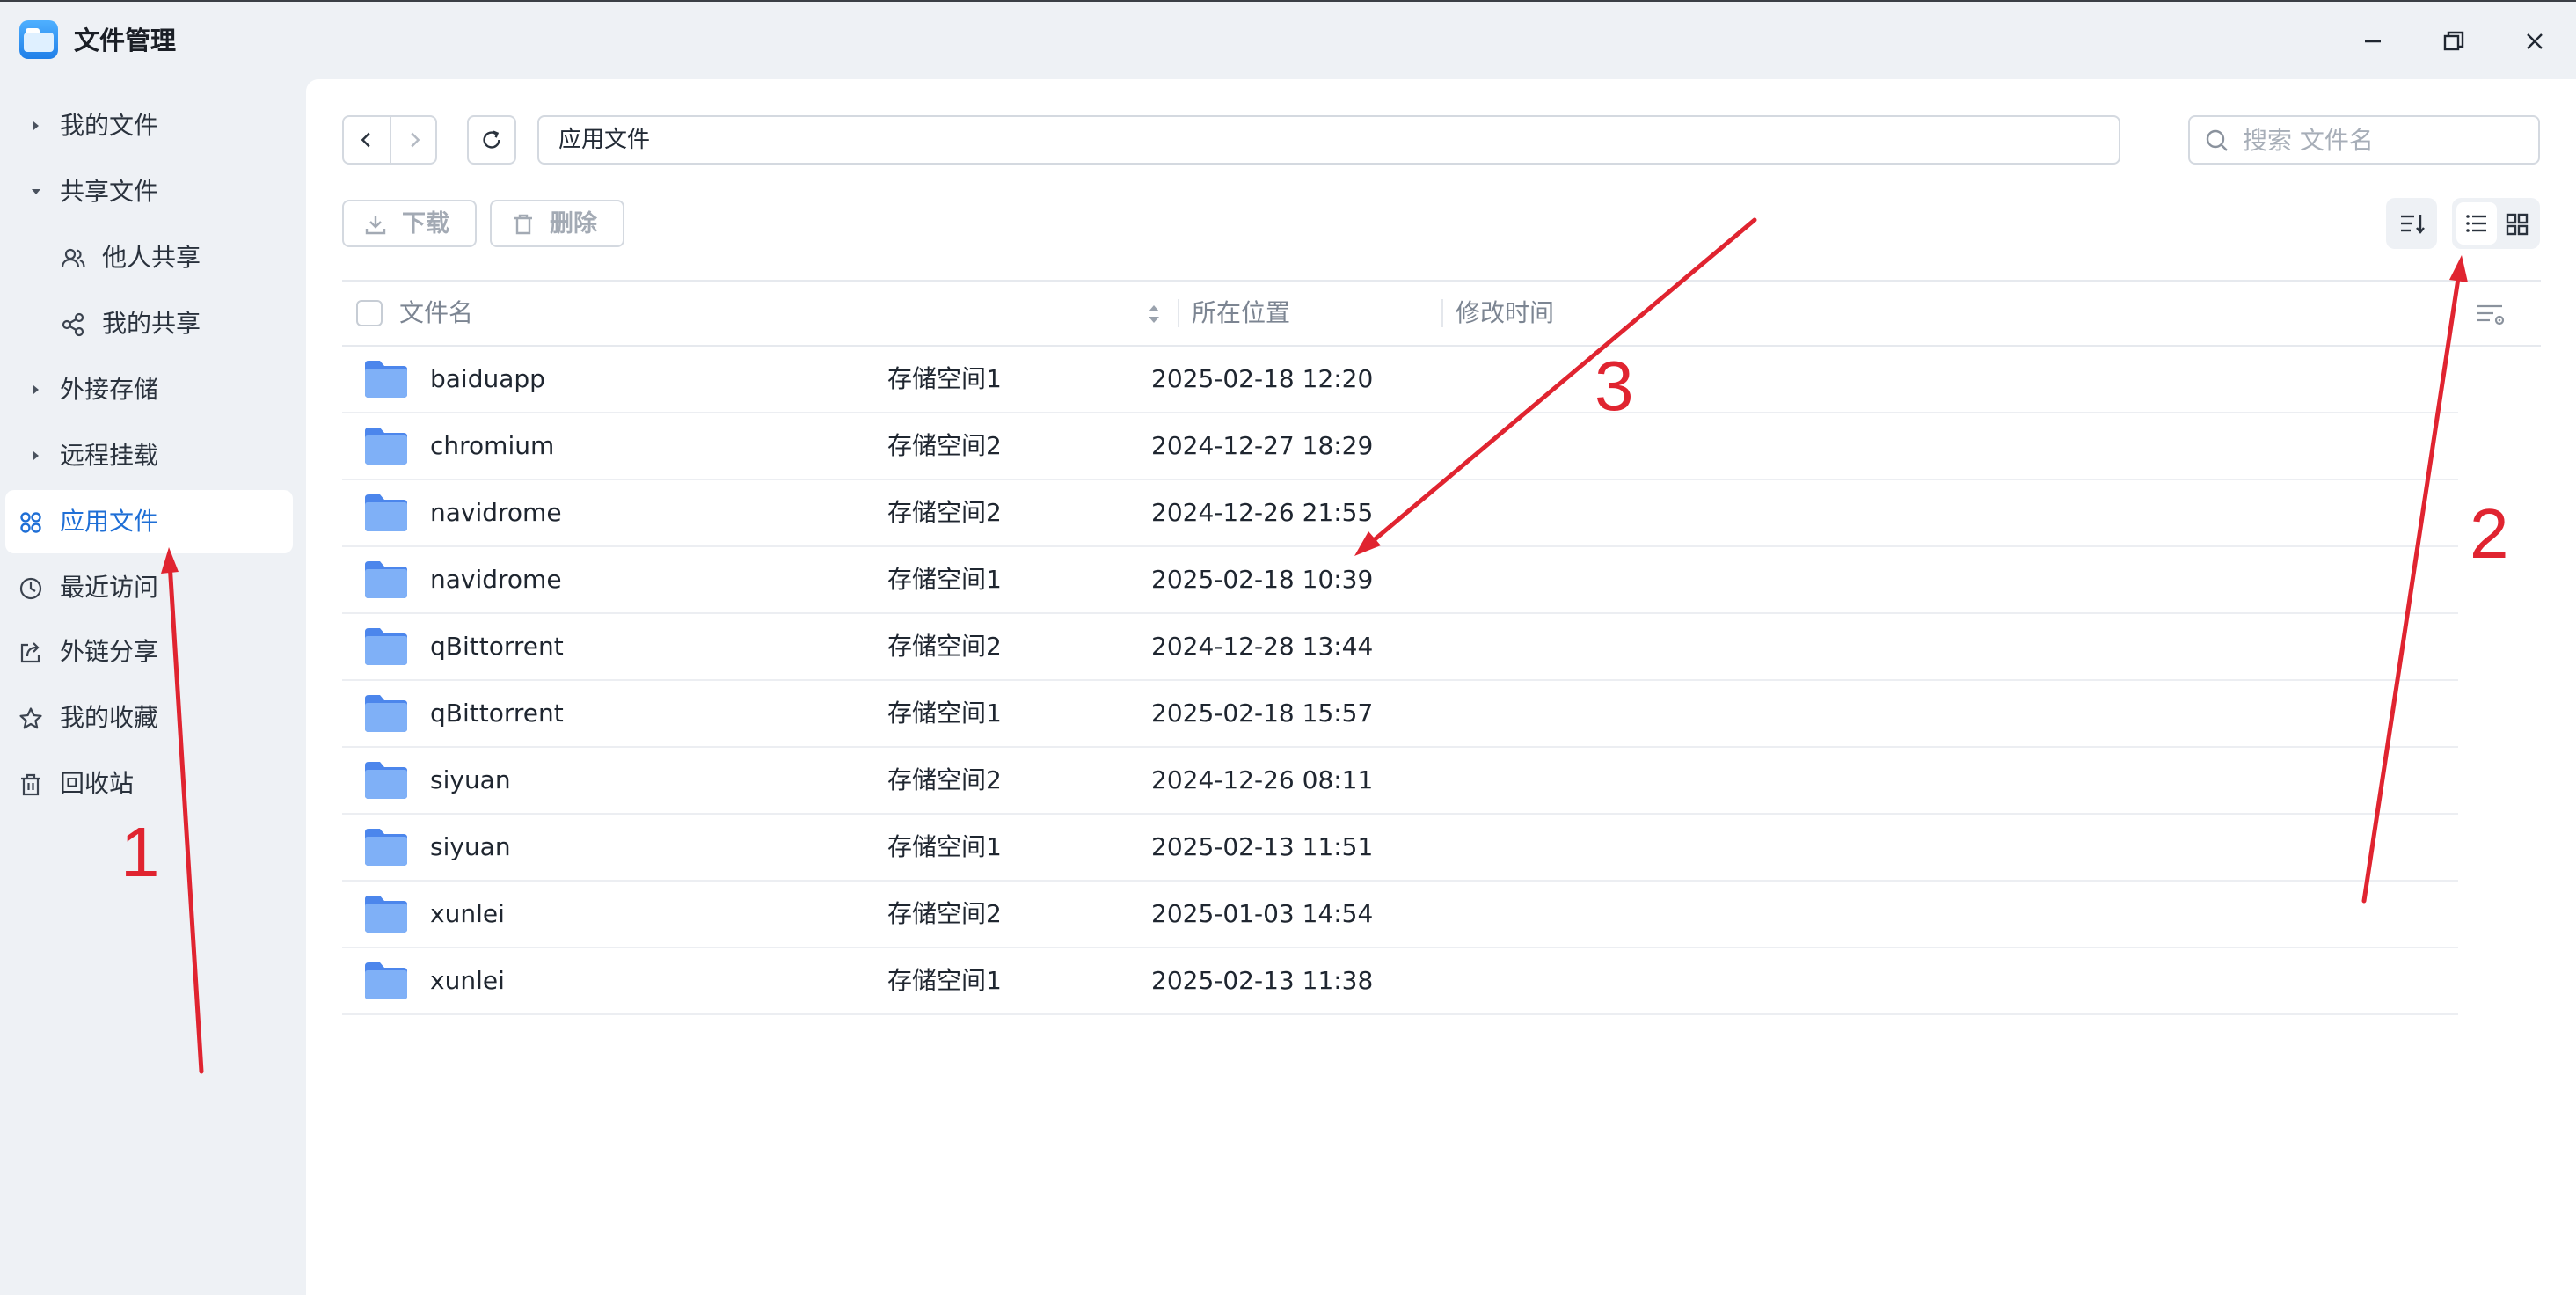 This screenshot has width=2576, height=1295. I want to click on file-modified: 2025-02-18 15:57, so click(1262, 713).